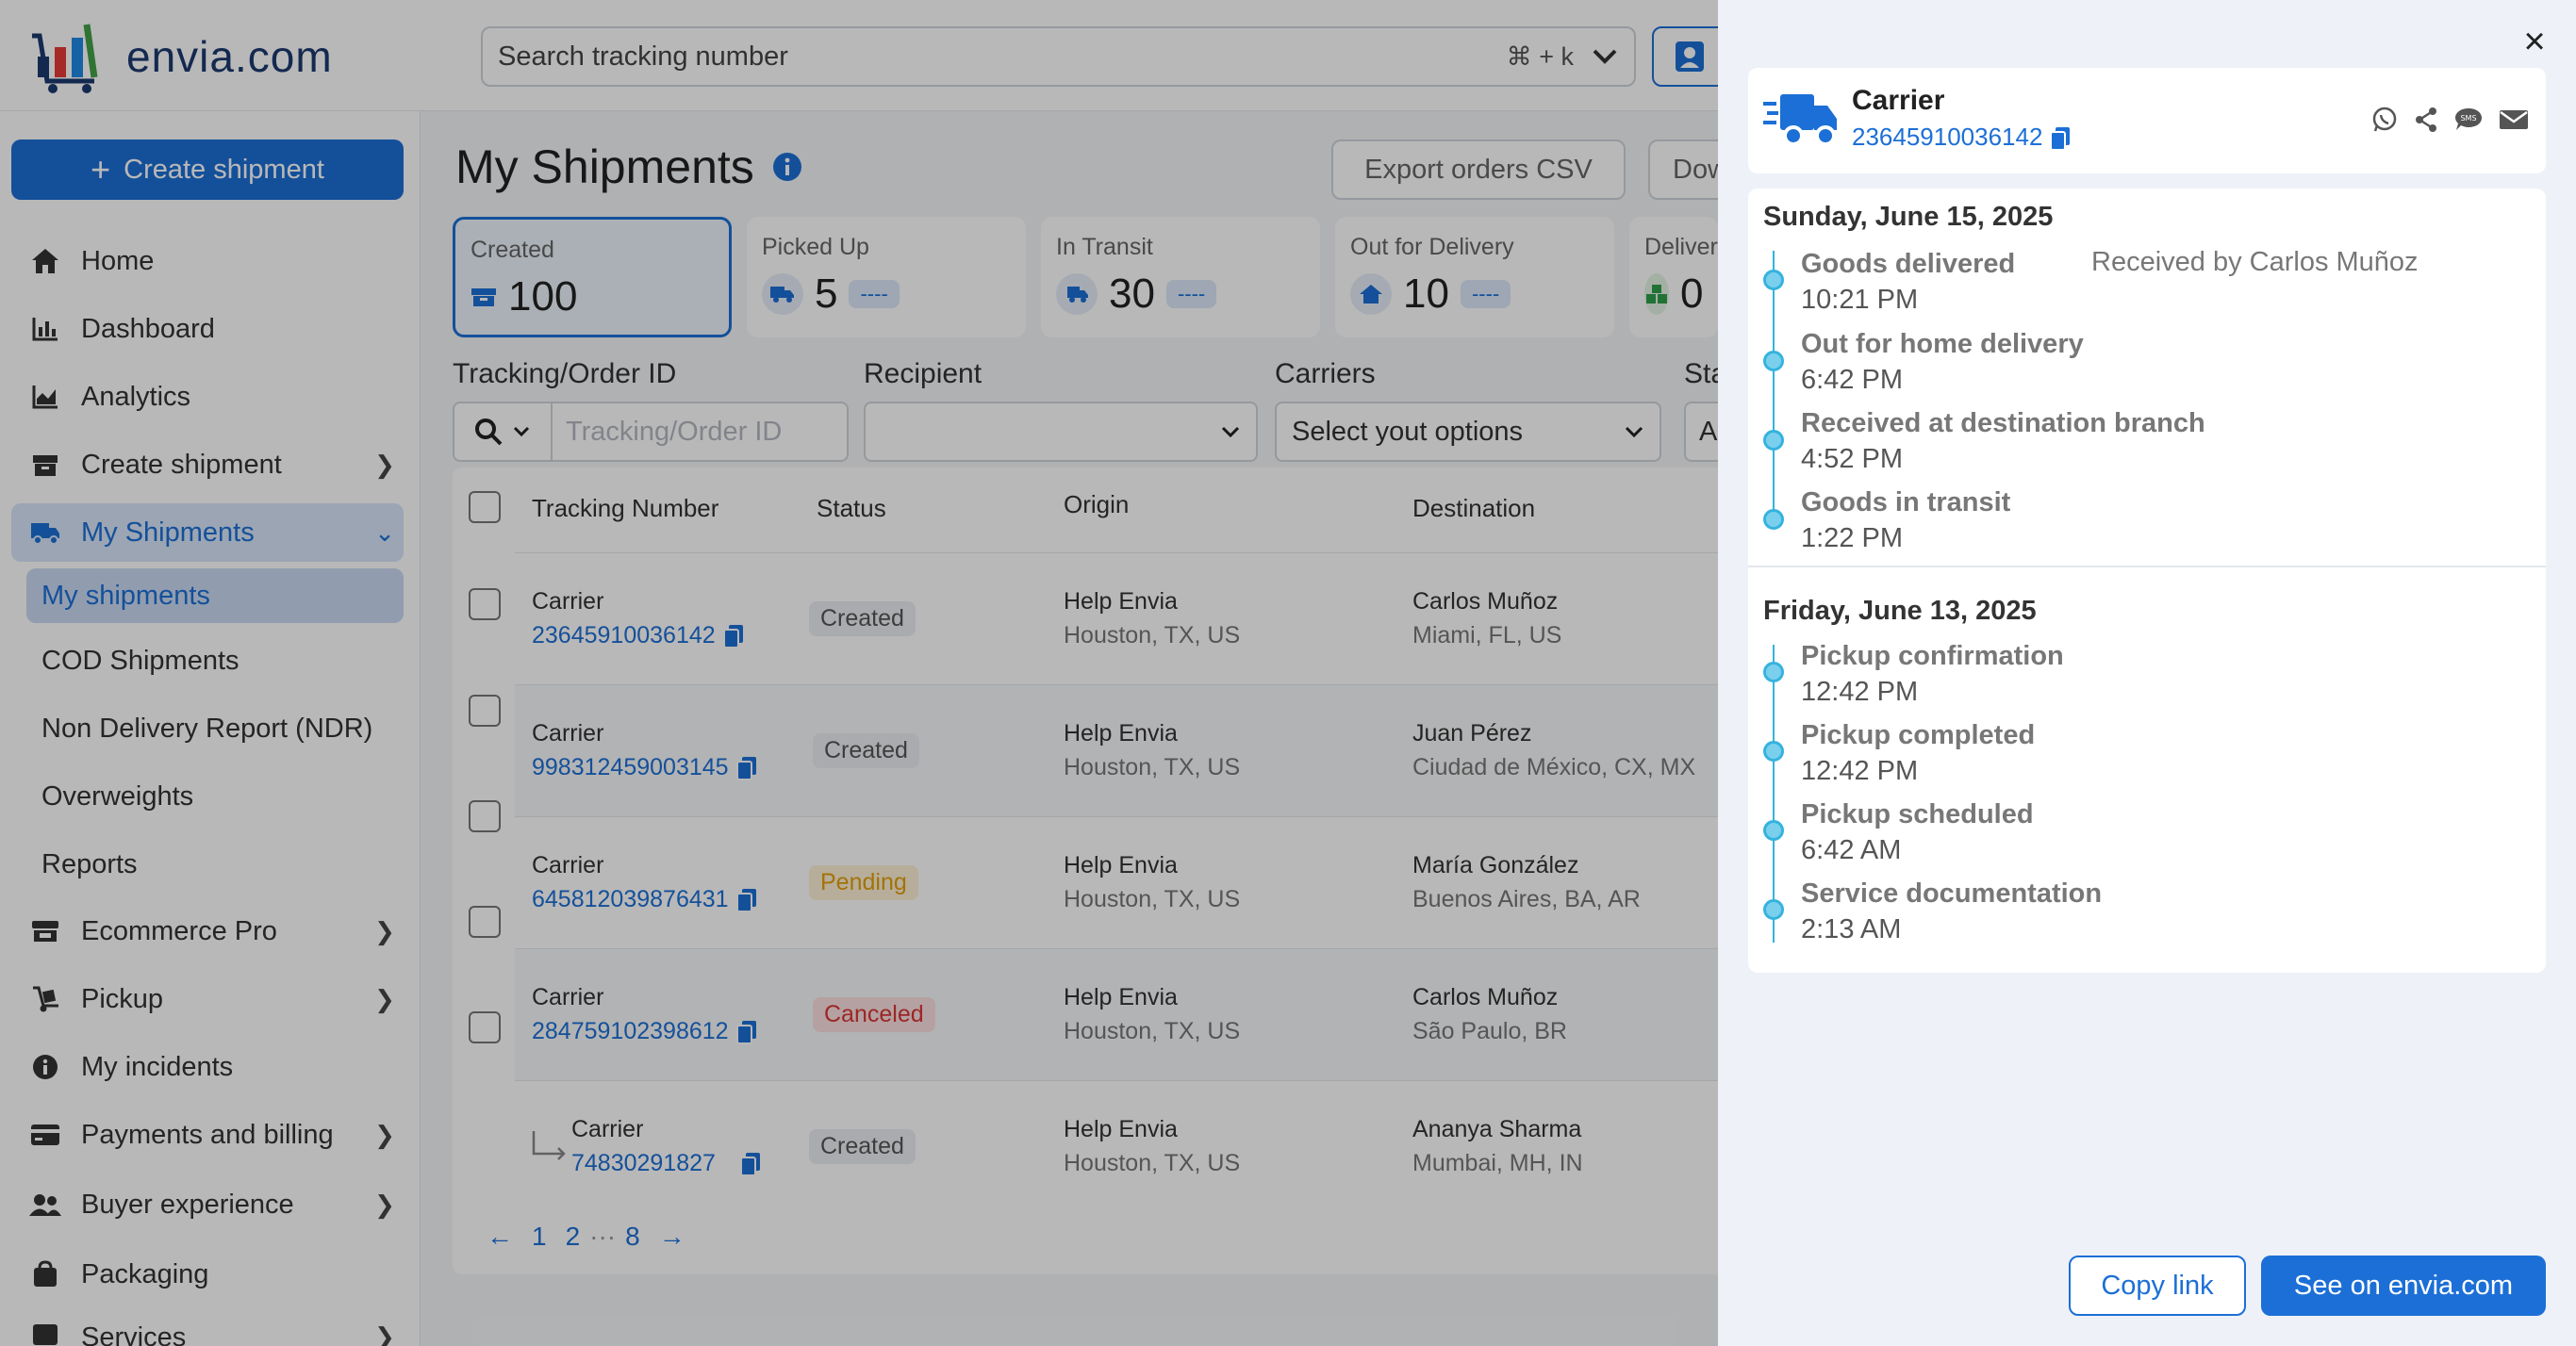 The image size is (2576, 1346). I want to click on timeline-event: Pickup completed 12:42 PM, so click(1918, 753).